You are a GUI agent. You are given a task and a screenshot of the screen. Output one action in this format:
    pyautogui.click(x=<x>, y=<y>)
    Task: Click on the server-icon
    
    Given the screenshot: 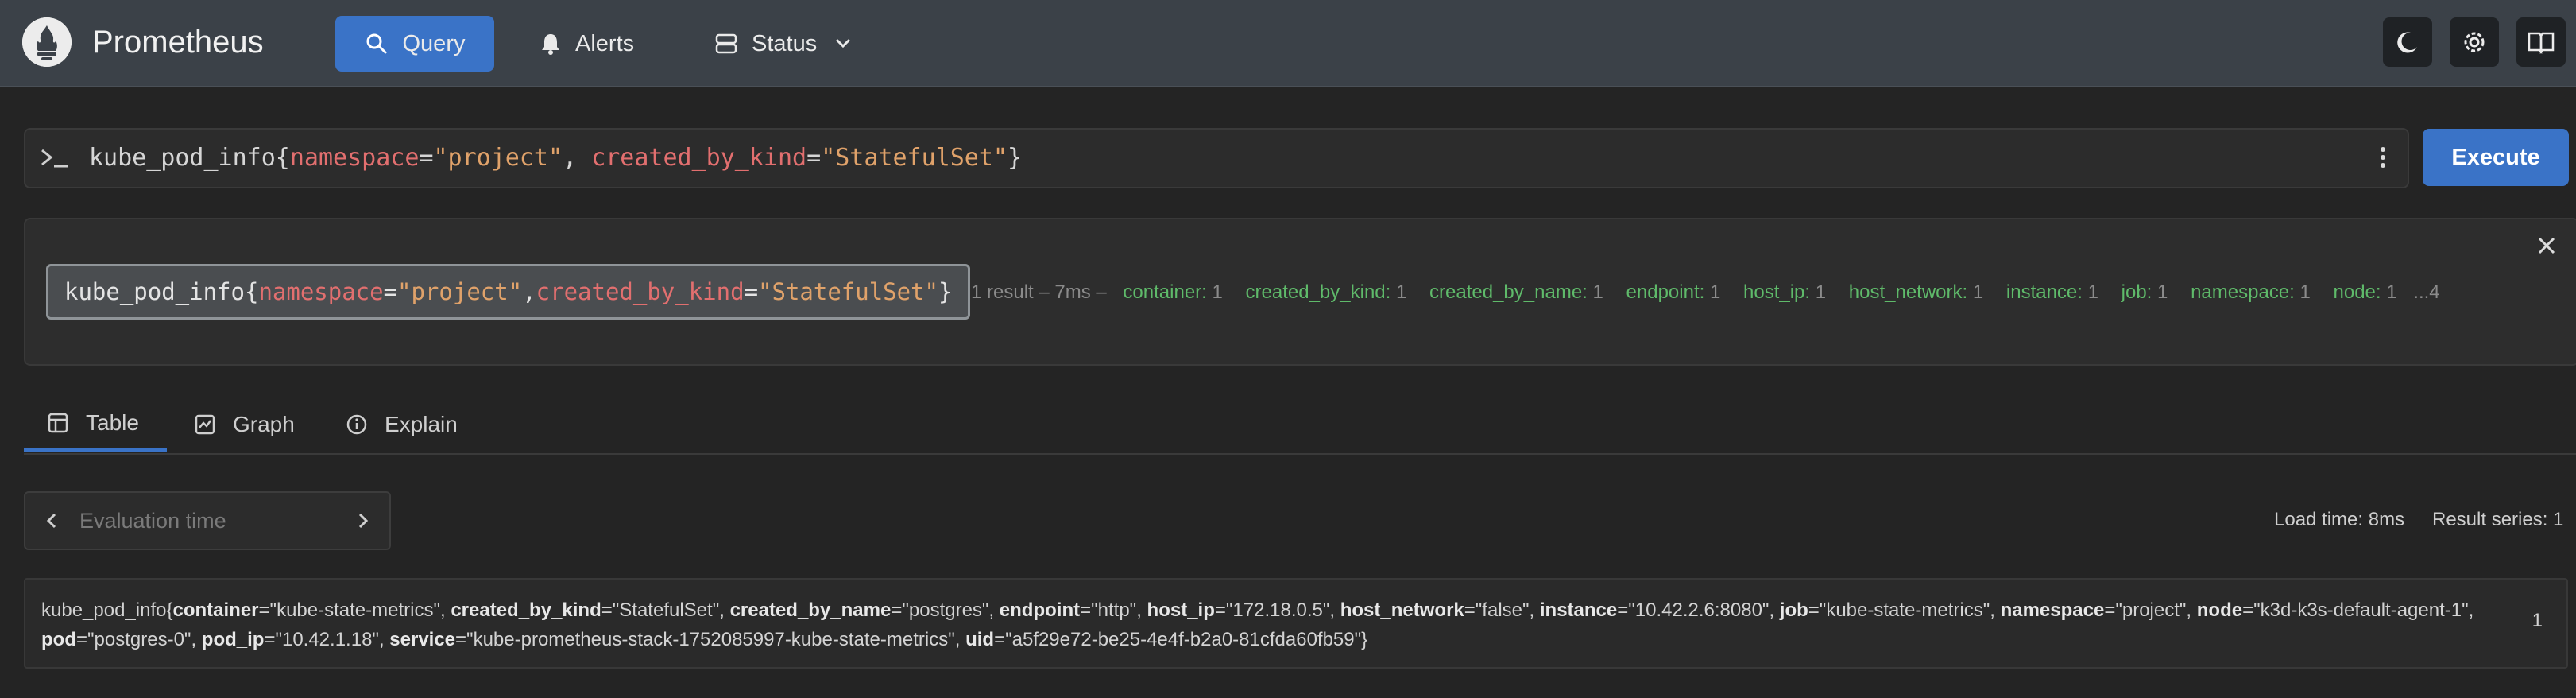 What is the action you would take?
    pyautogui.click(x=726, y=43)
    